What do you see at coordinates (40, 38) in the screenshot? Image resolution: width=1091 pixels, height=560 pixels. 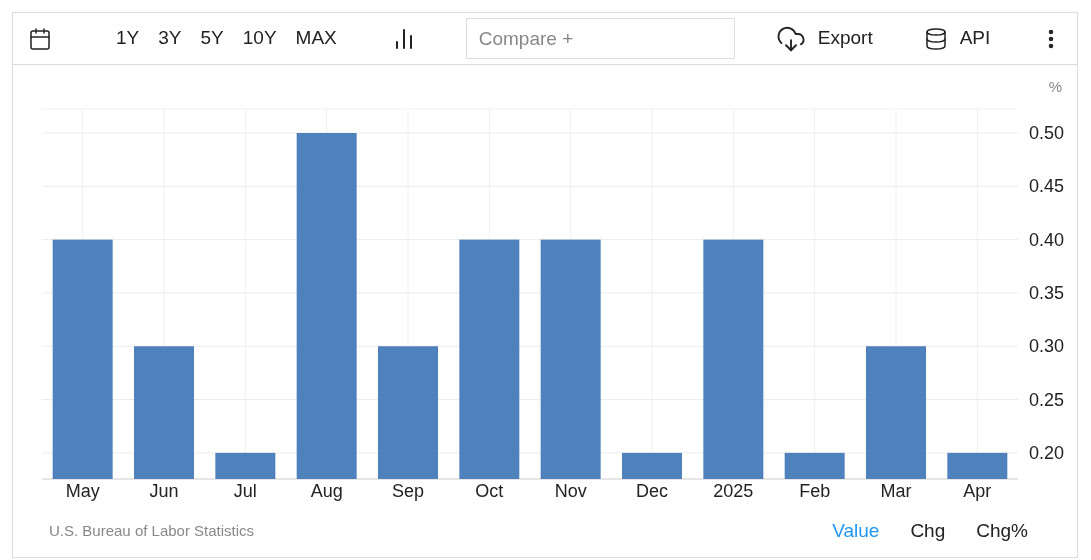 I see `calendar-icon` at bounding box center [40, 38].